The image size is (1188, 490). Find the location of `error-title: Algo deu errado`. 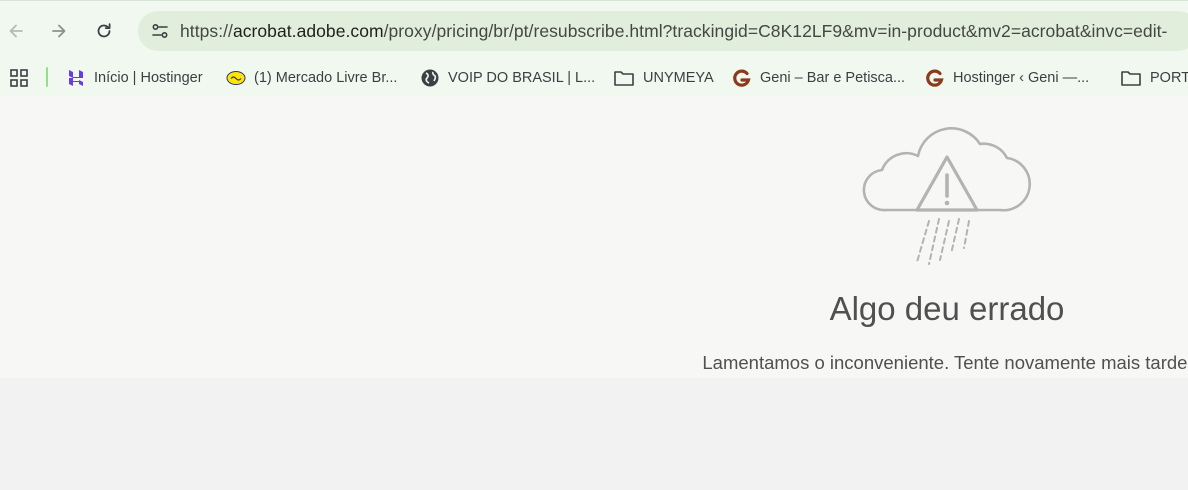

error-title: Algo deu errado is located at coordinates (947, 308).